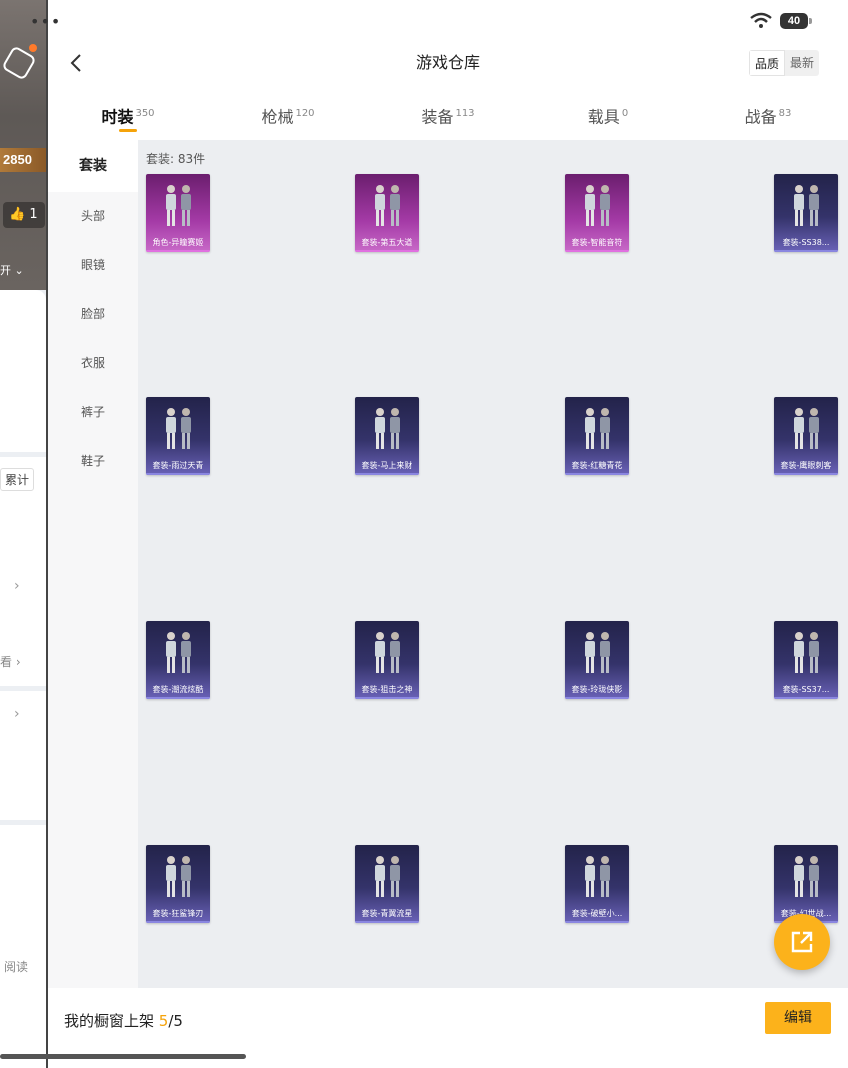  I want to click on outfit-name: 套装-雨过天青, so click(178, 465).